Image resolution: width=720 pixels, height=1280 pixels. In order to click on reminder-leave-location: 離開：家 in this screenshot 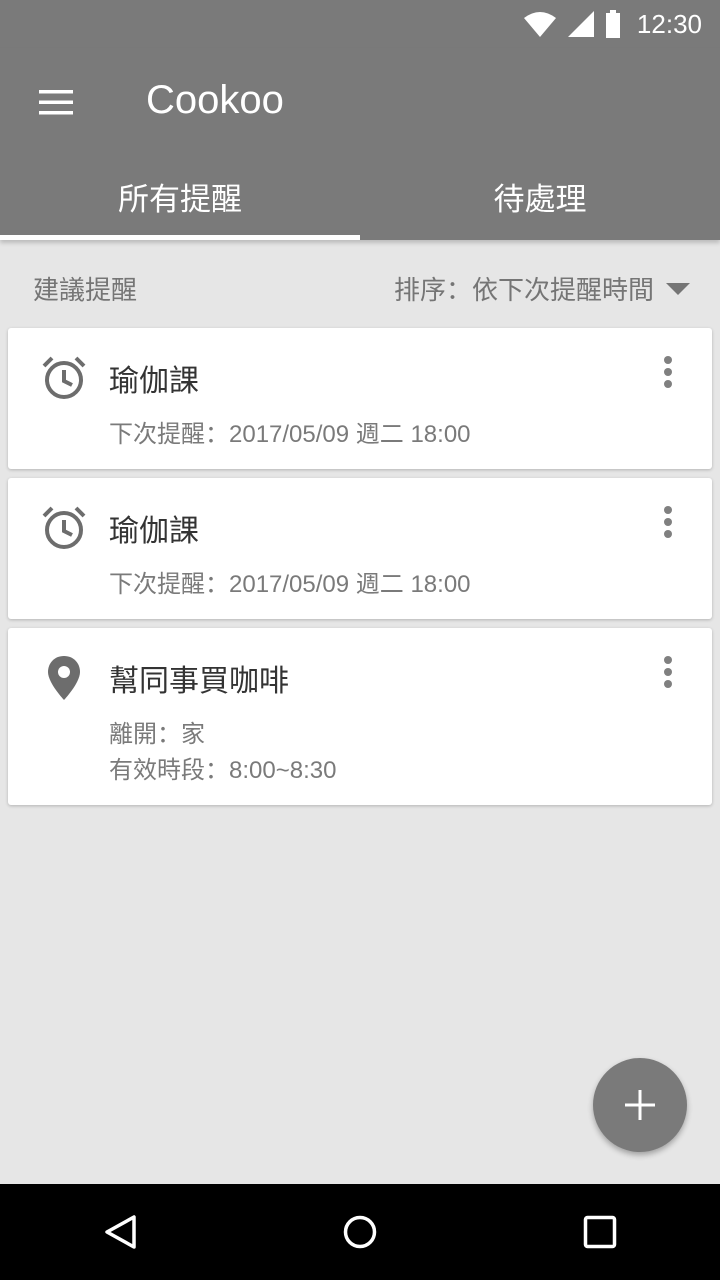, I will do `click(157, 734)`.